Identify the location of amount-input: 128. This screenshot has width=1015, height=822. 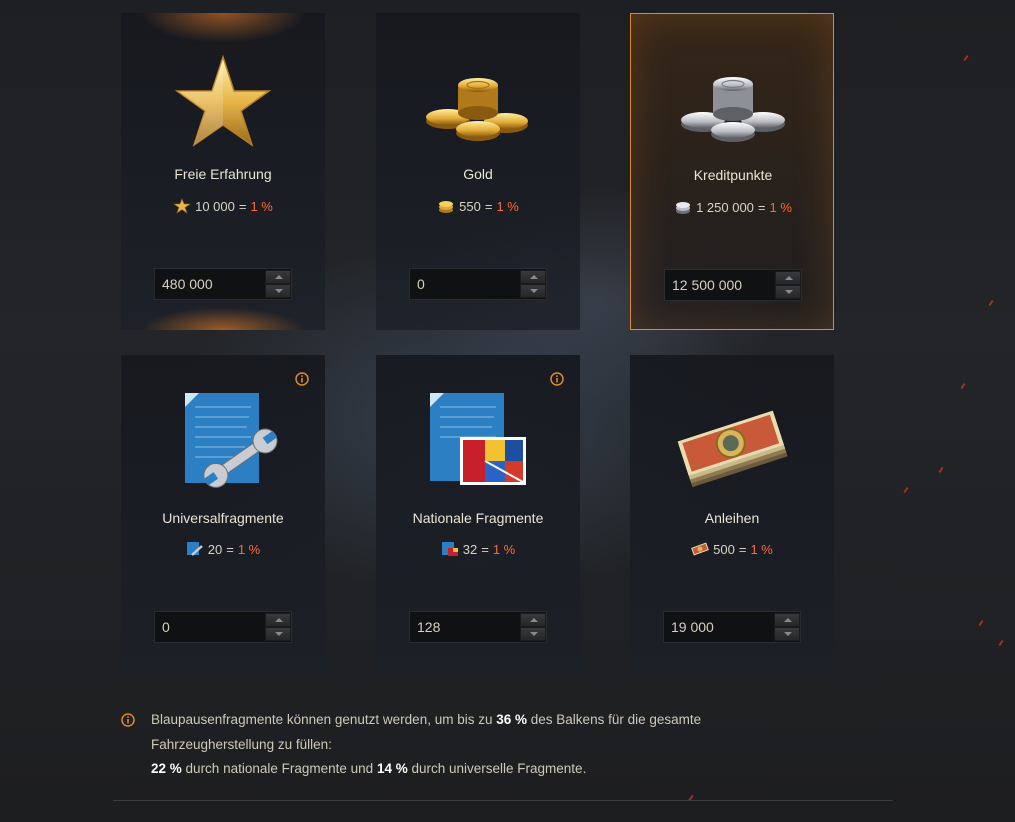
(464, 627).